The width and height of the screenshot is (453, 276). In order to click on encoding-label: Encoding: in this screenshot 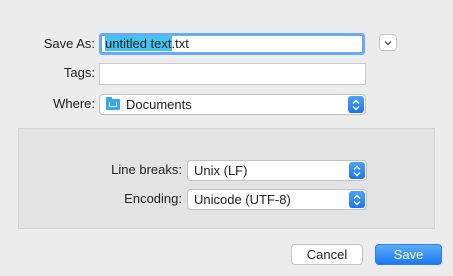, I will do `click(153, 198)`.